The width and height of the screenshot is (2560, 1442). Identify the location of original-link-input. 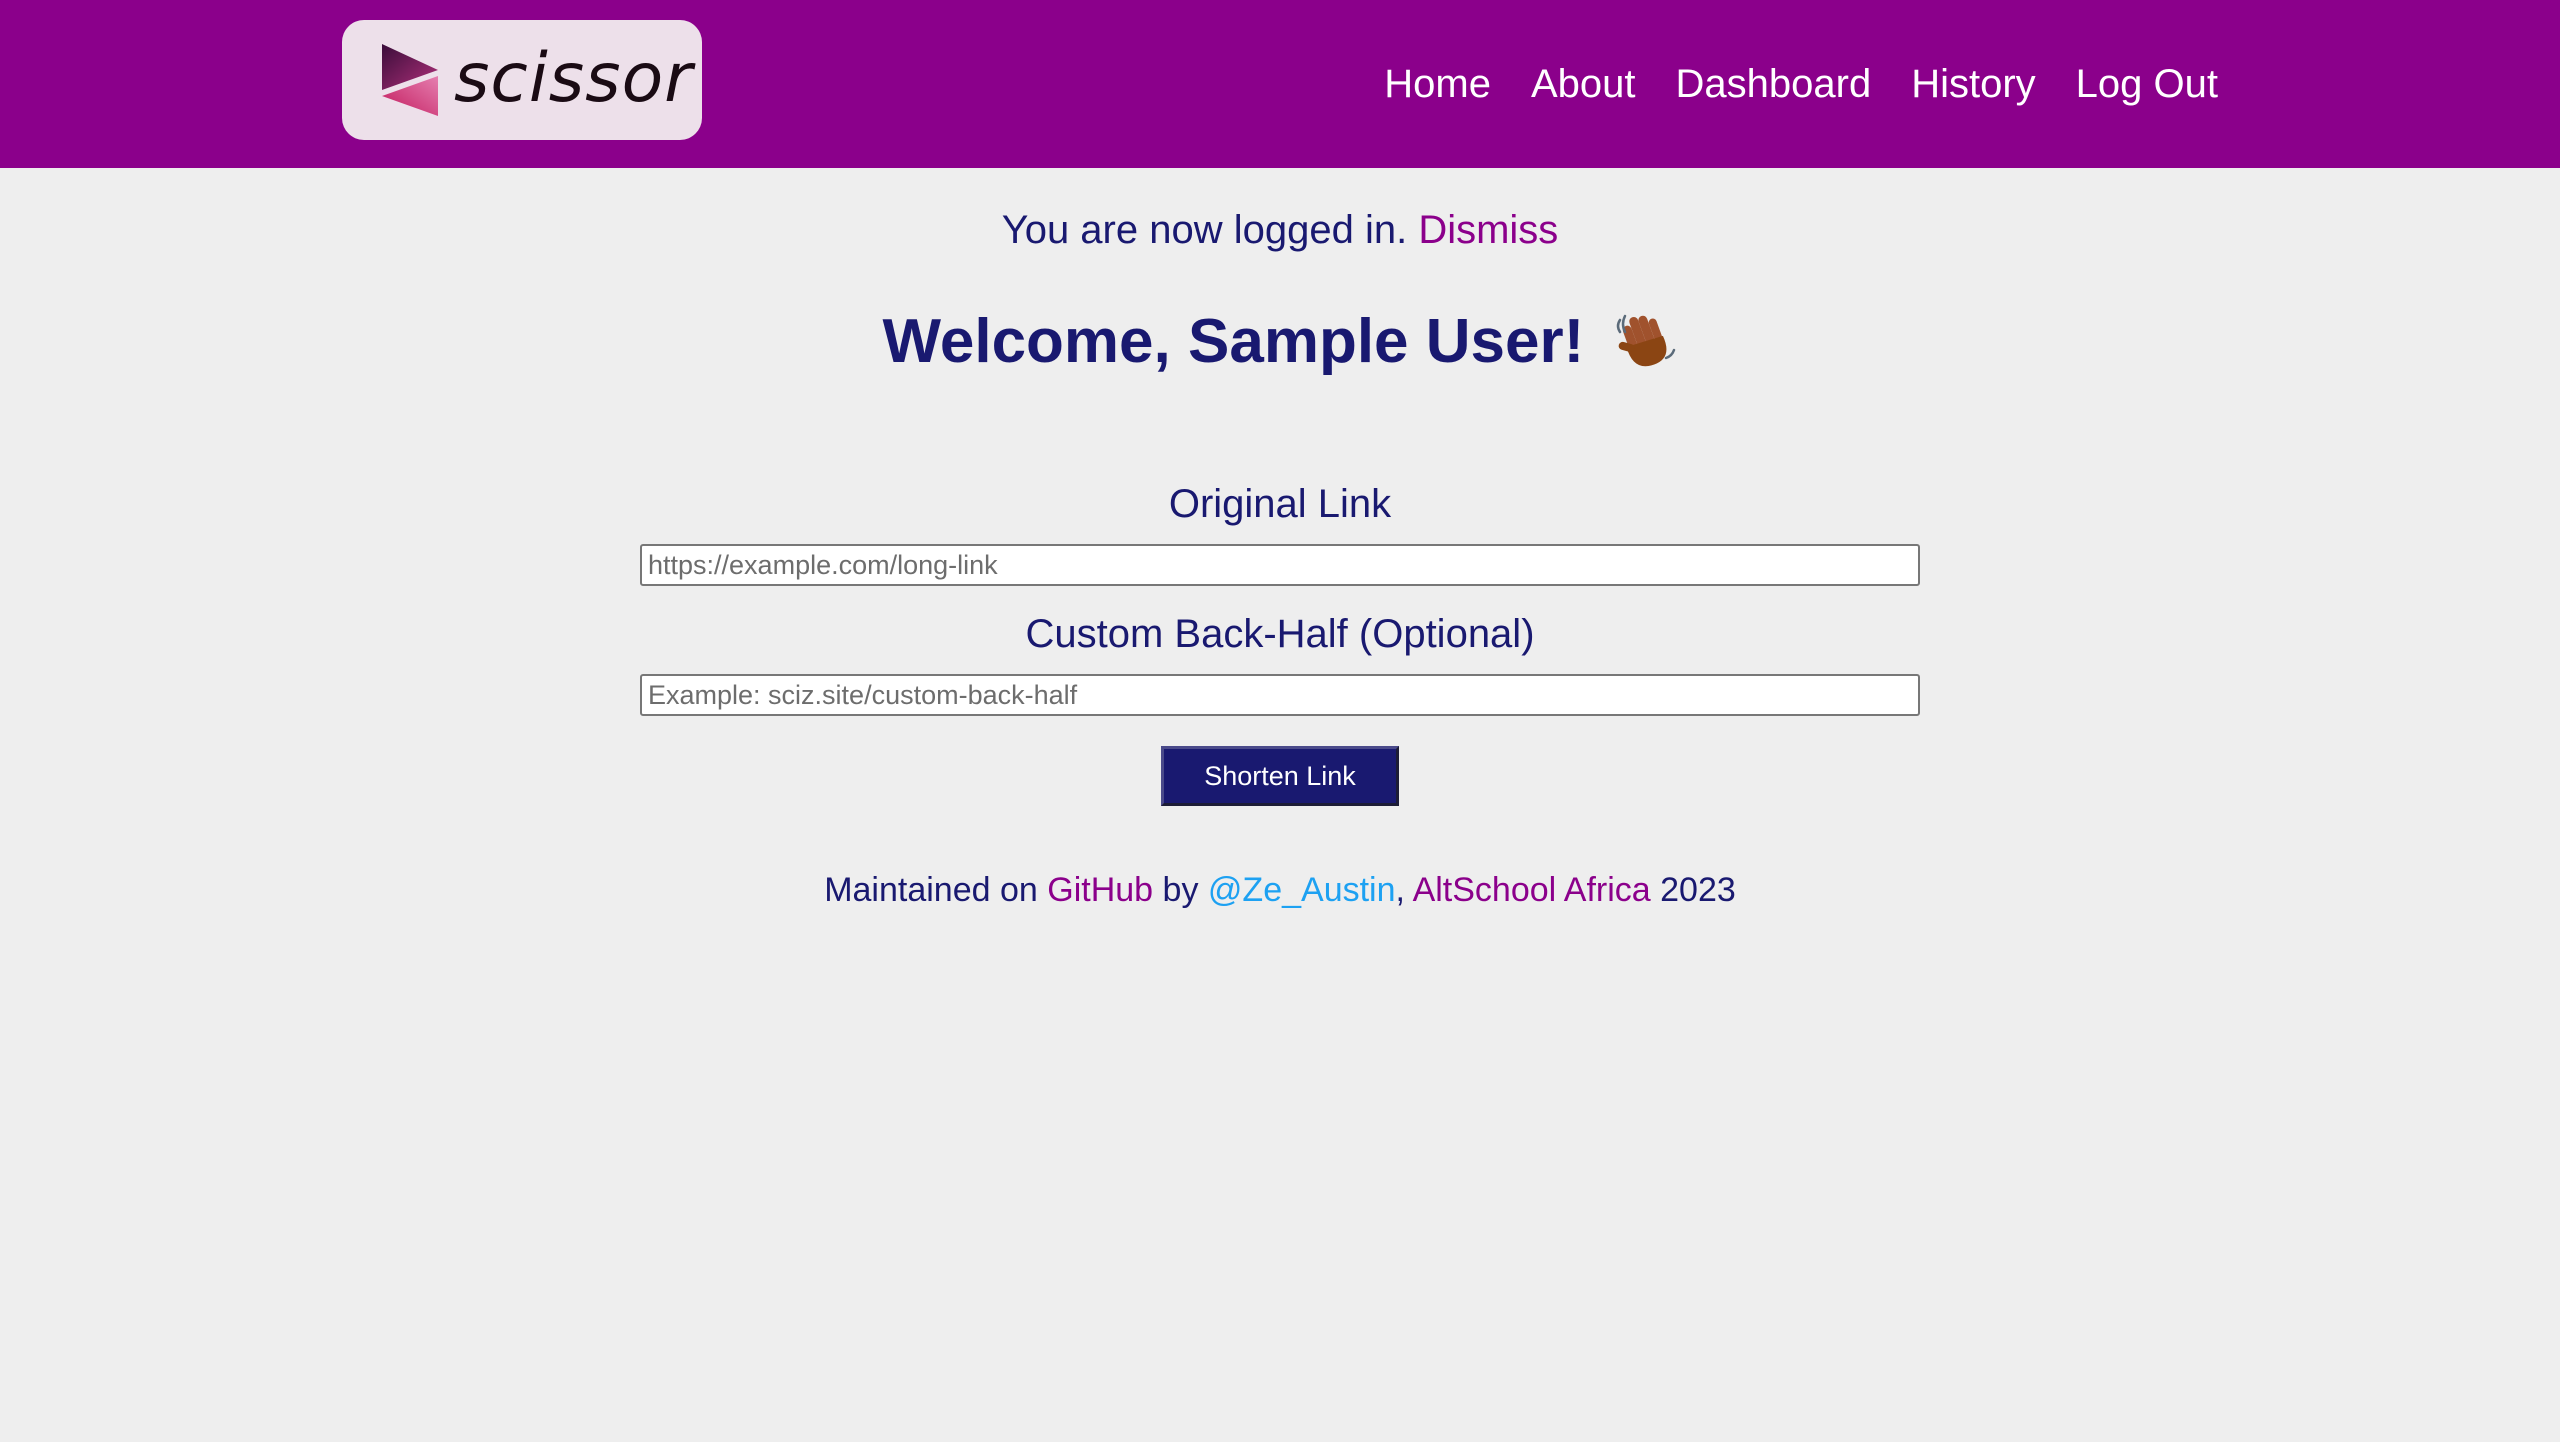
(1280, 565).